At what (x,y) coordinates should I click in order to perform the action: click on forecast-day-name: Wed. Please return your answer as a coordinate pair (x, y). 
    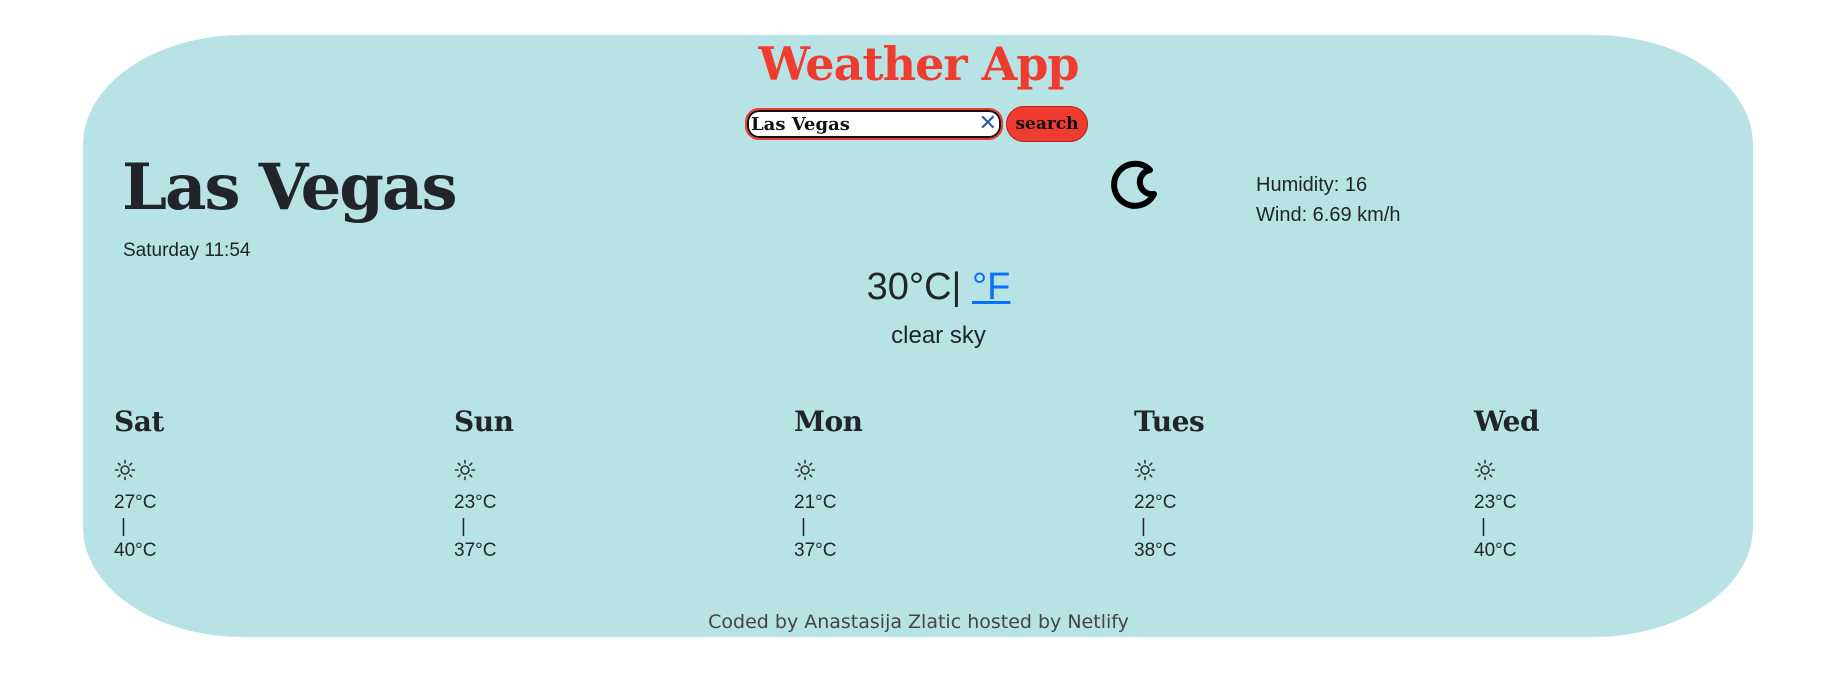
    Looking at the image, I should click on (1507, 421).